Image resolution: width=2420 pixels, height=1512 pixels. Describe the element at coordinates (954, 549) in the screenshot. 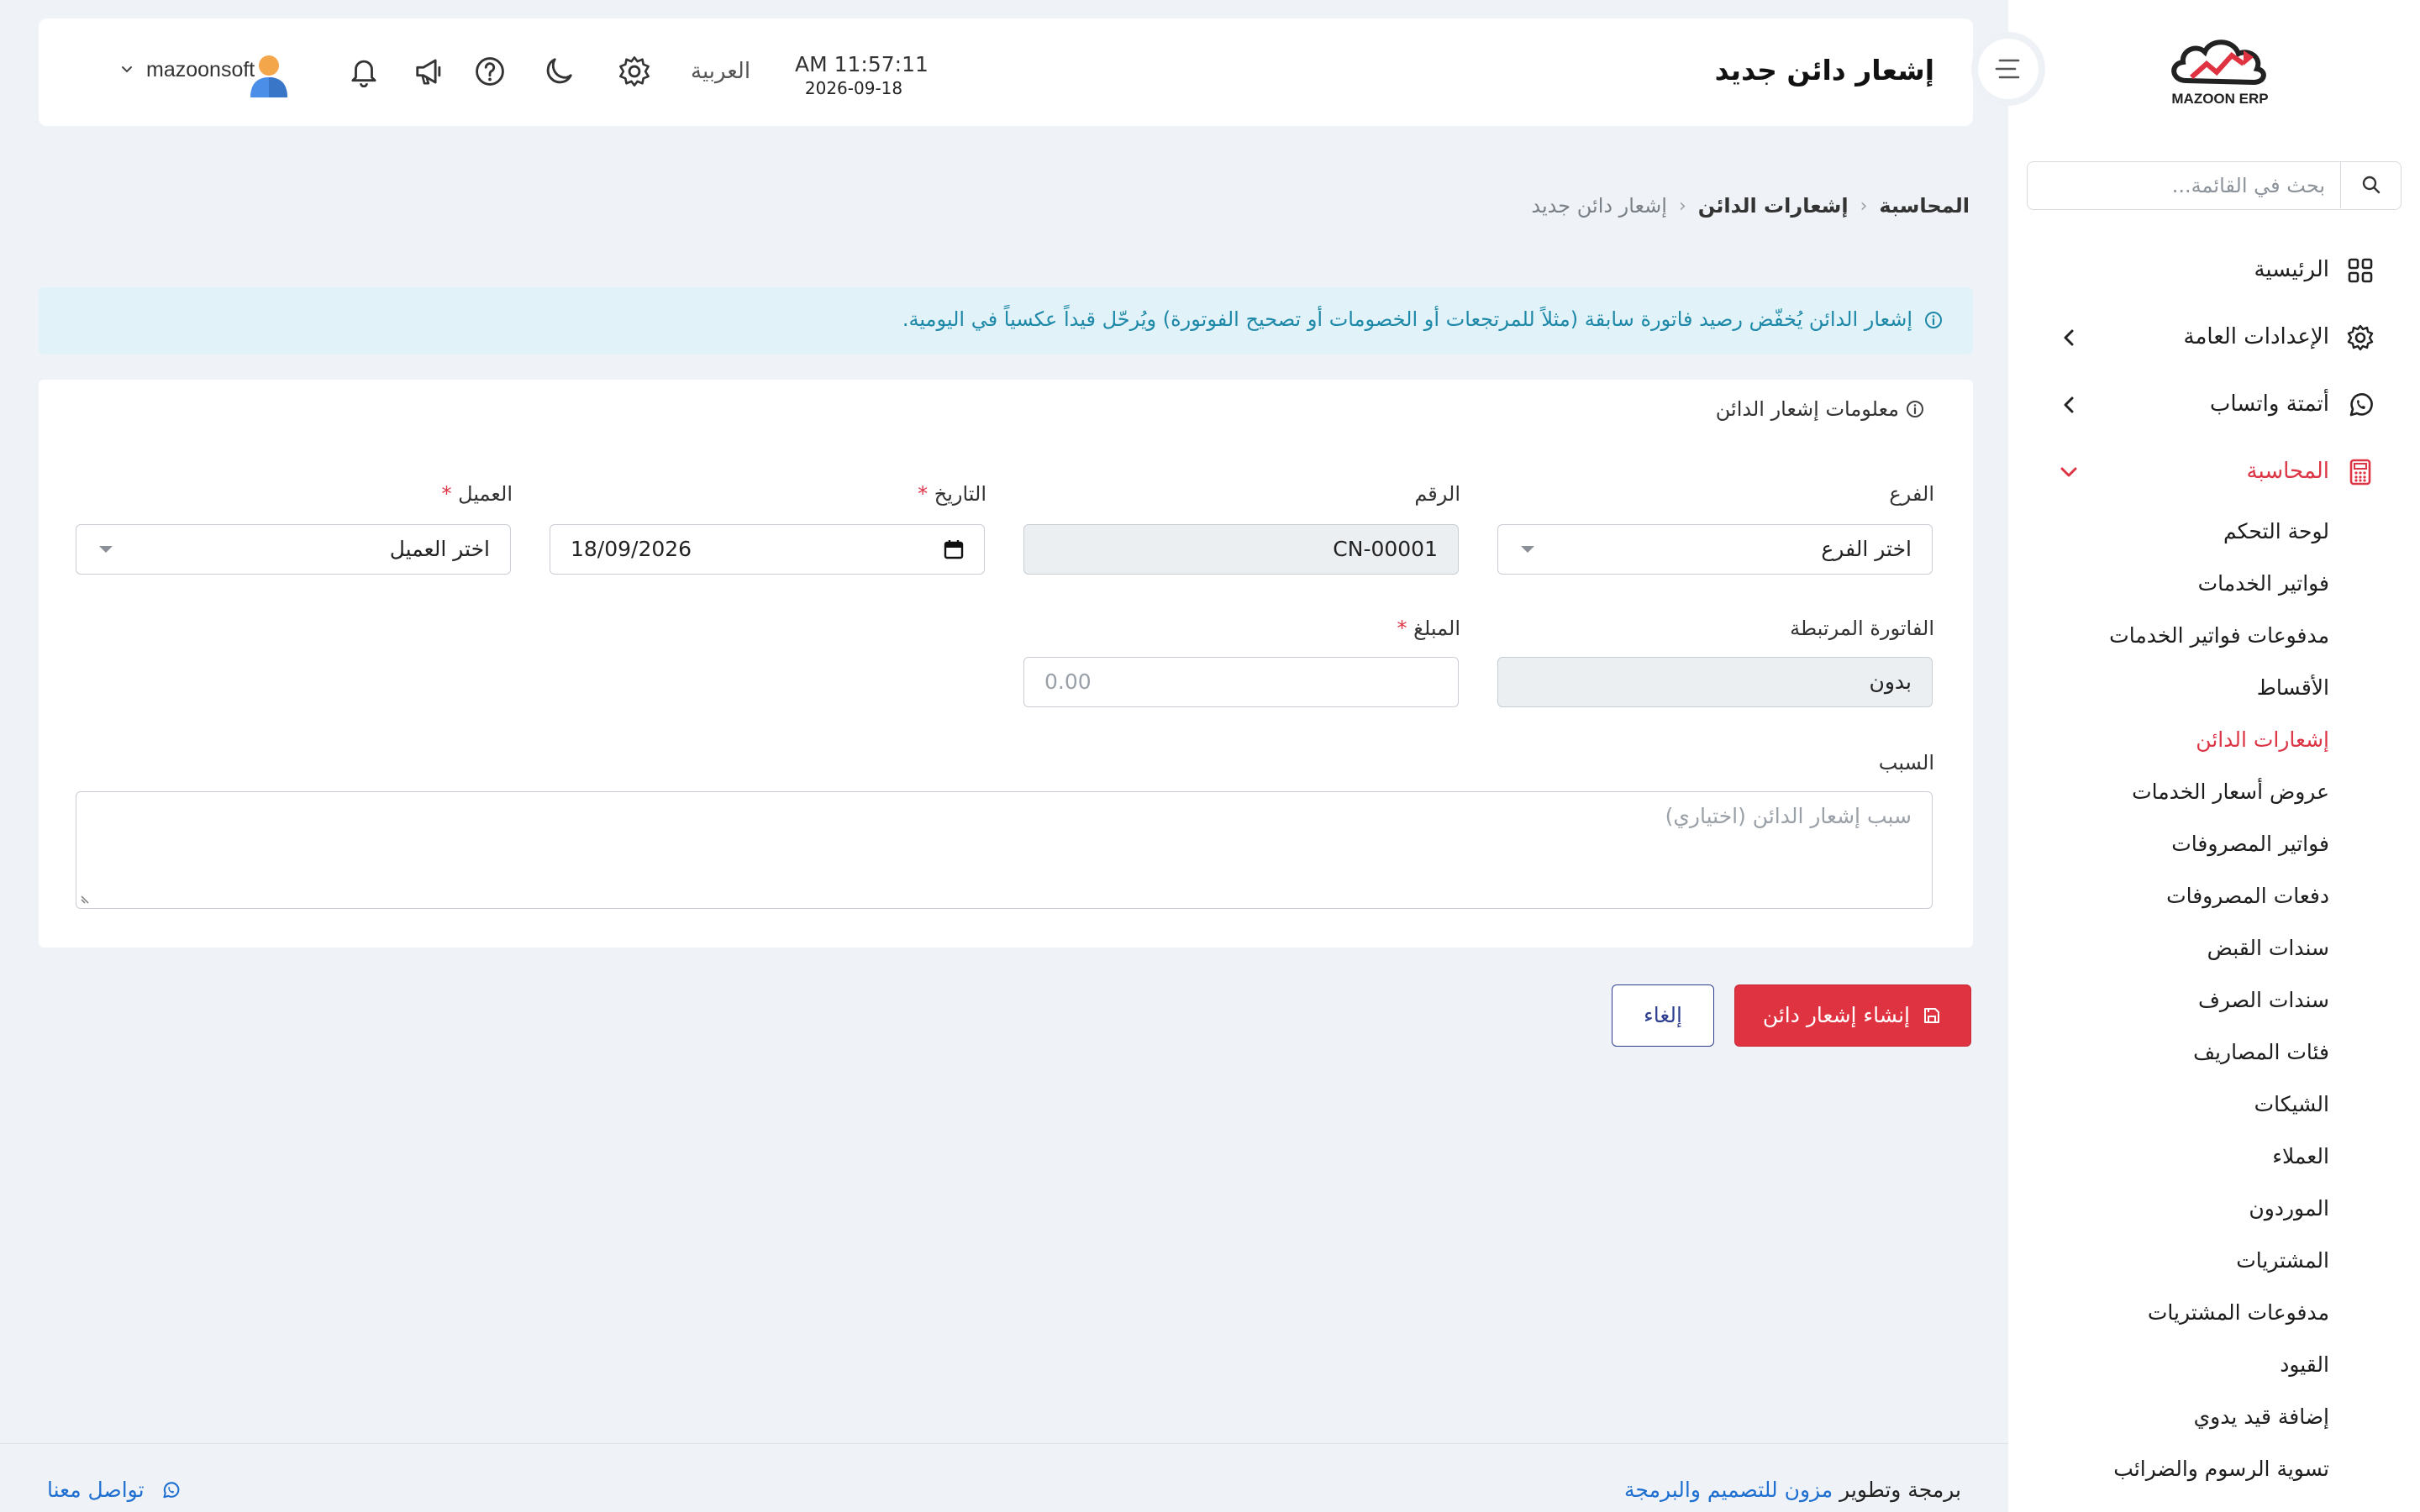

I see `calendar-icon` at that location.